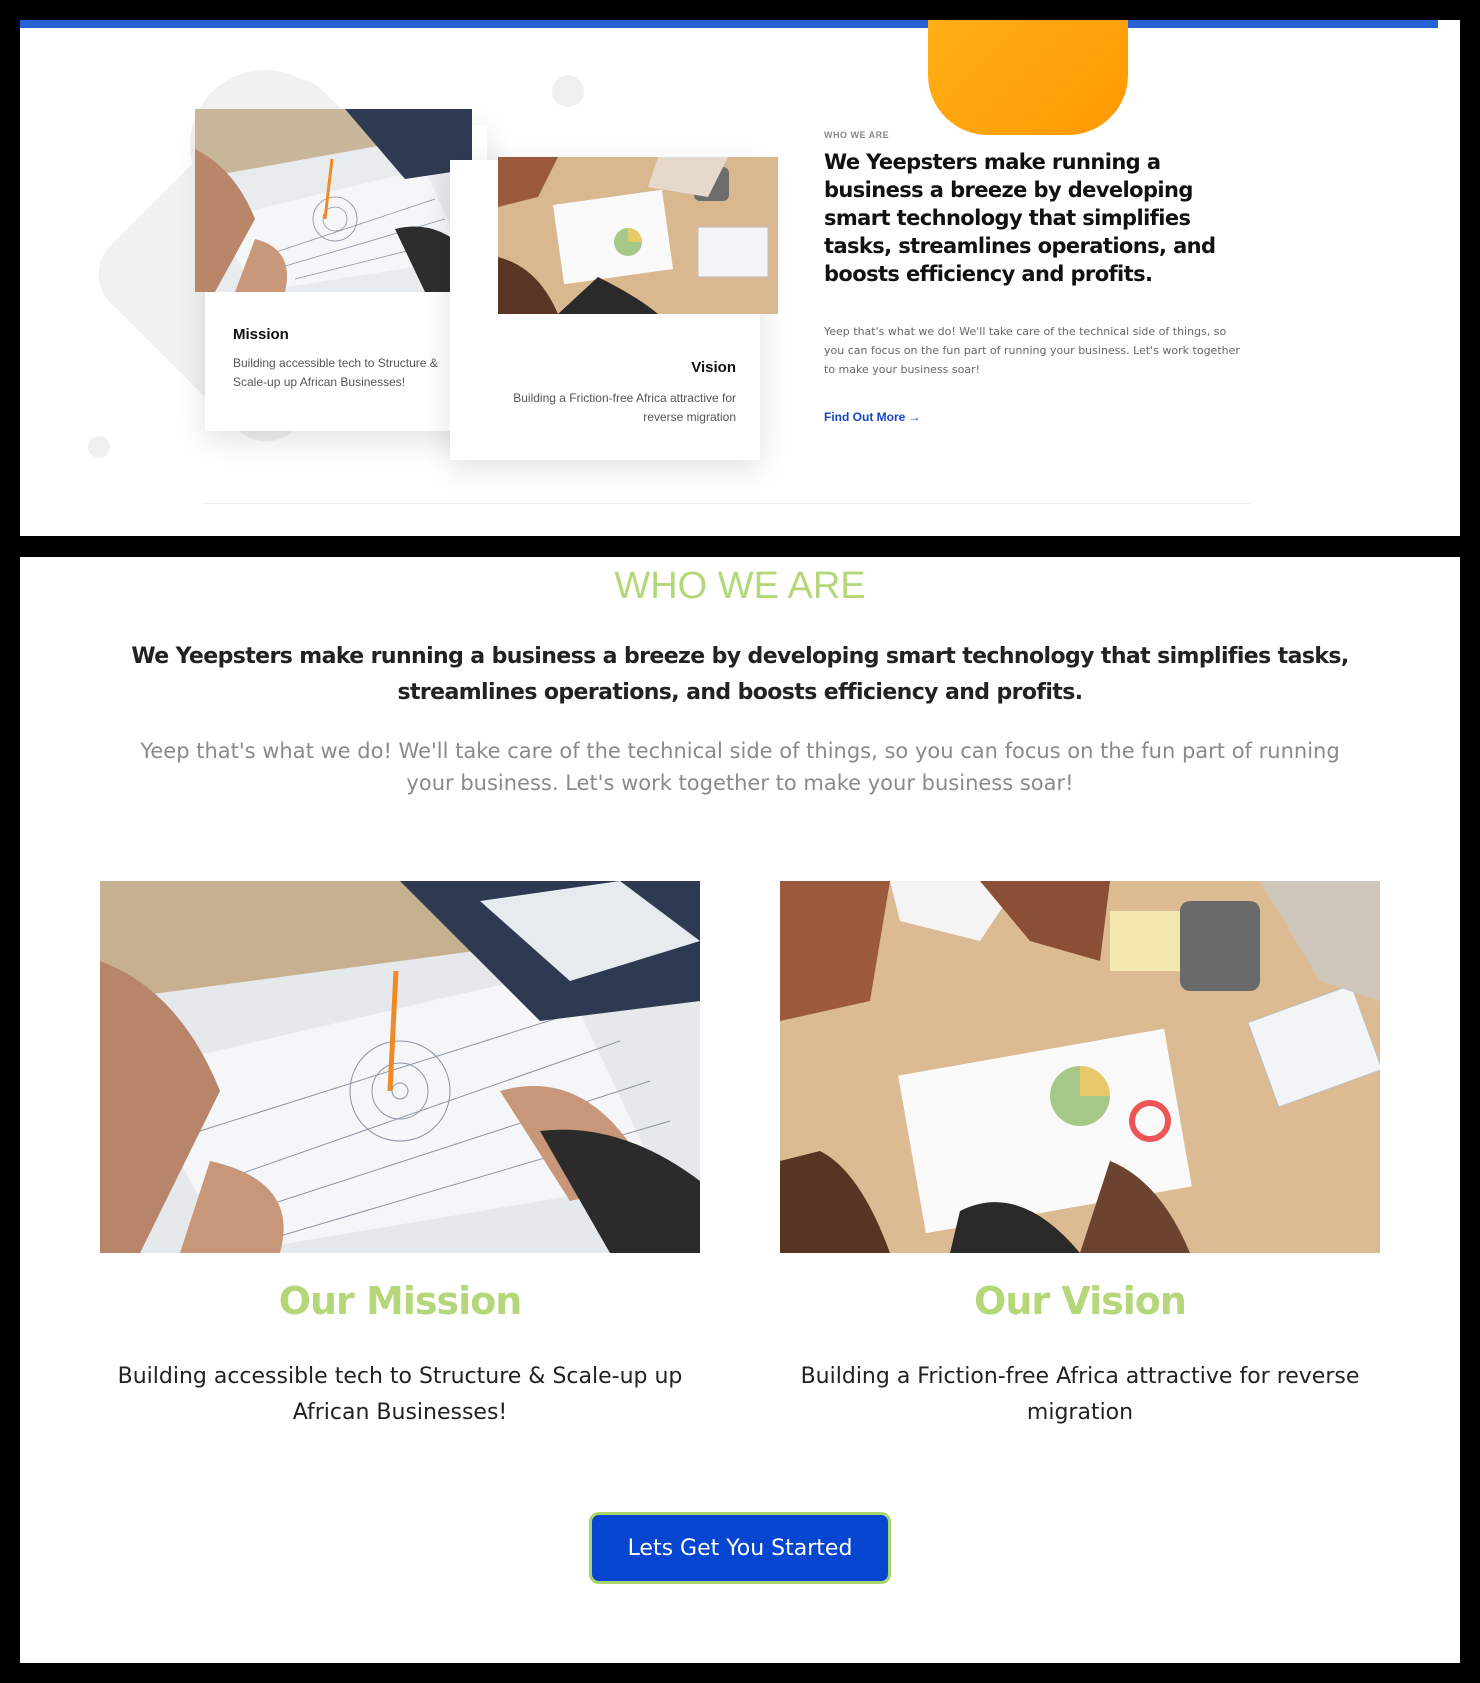 This screenshot has width=1480, height=1683. I want to click on section-title: WHO WE ARE, so click(740, 586).